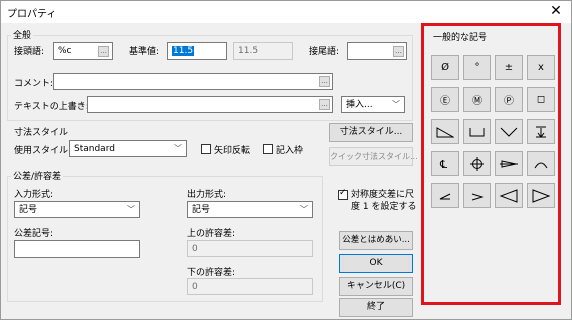 This screenshot has height=320, width=572. I want to click on upper-tolerance-label: 上の許容差:, so click(211, 234).